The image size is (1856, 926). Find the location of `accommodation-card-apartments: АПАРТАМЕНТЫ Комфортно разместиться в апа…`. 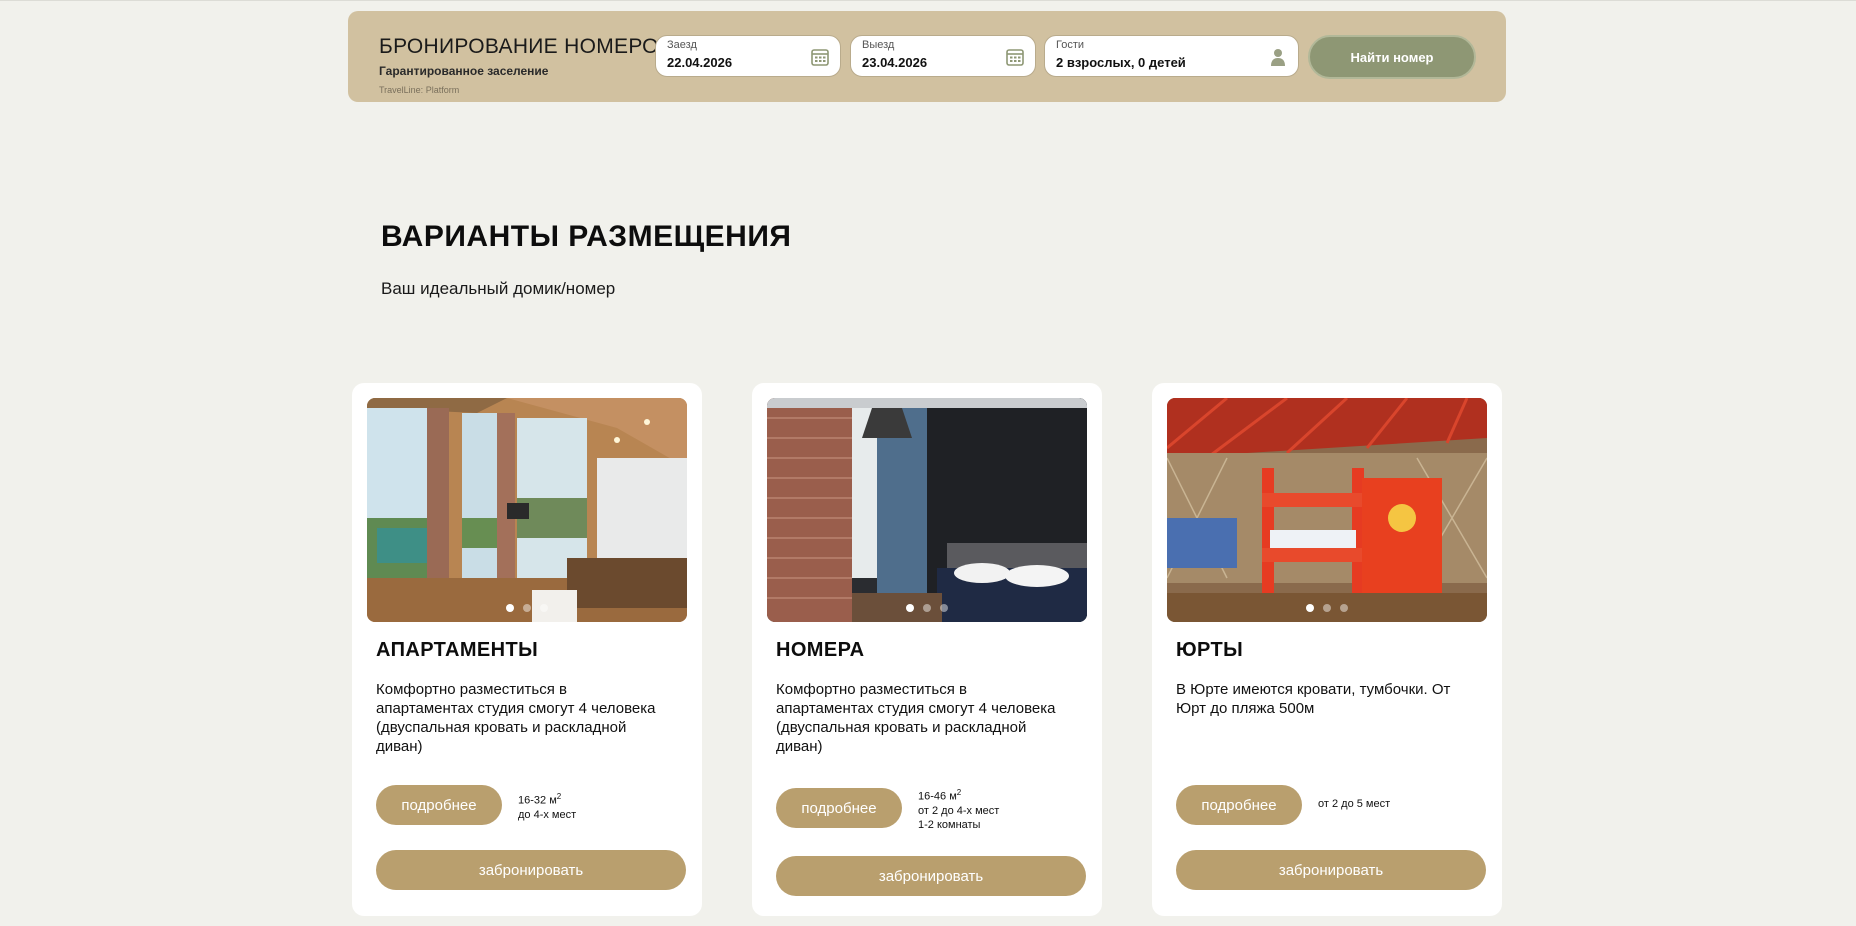

accommodation-card-apartments: АПАРТАМЕНТЫ Комфортно разместиться в апа… is located at coordinates (527, 649).